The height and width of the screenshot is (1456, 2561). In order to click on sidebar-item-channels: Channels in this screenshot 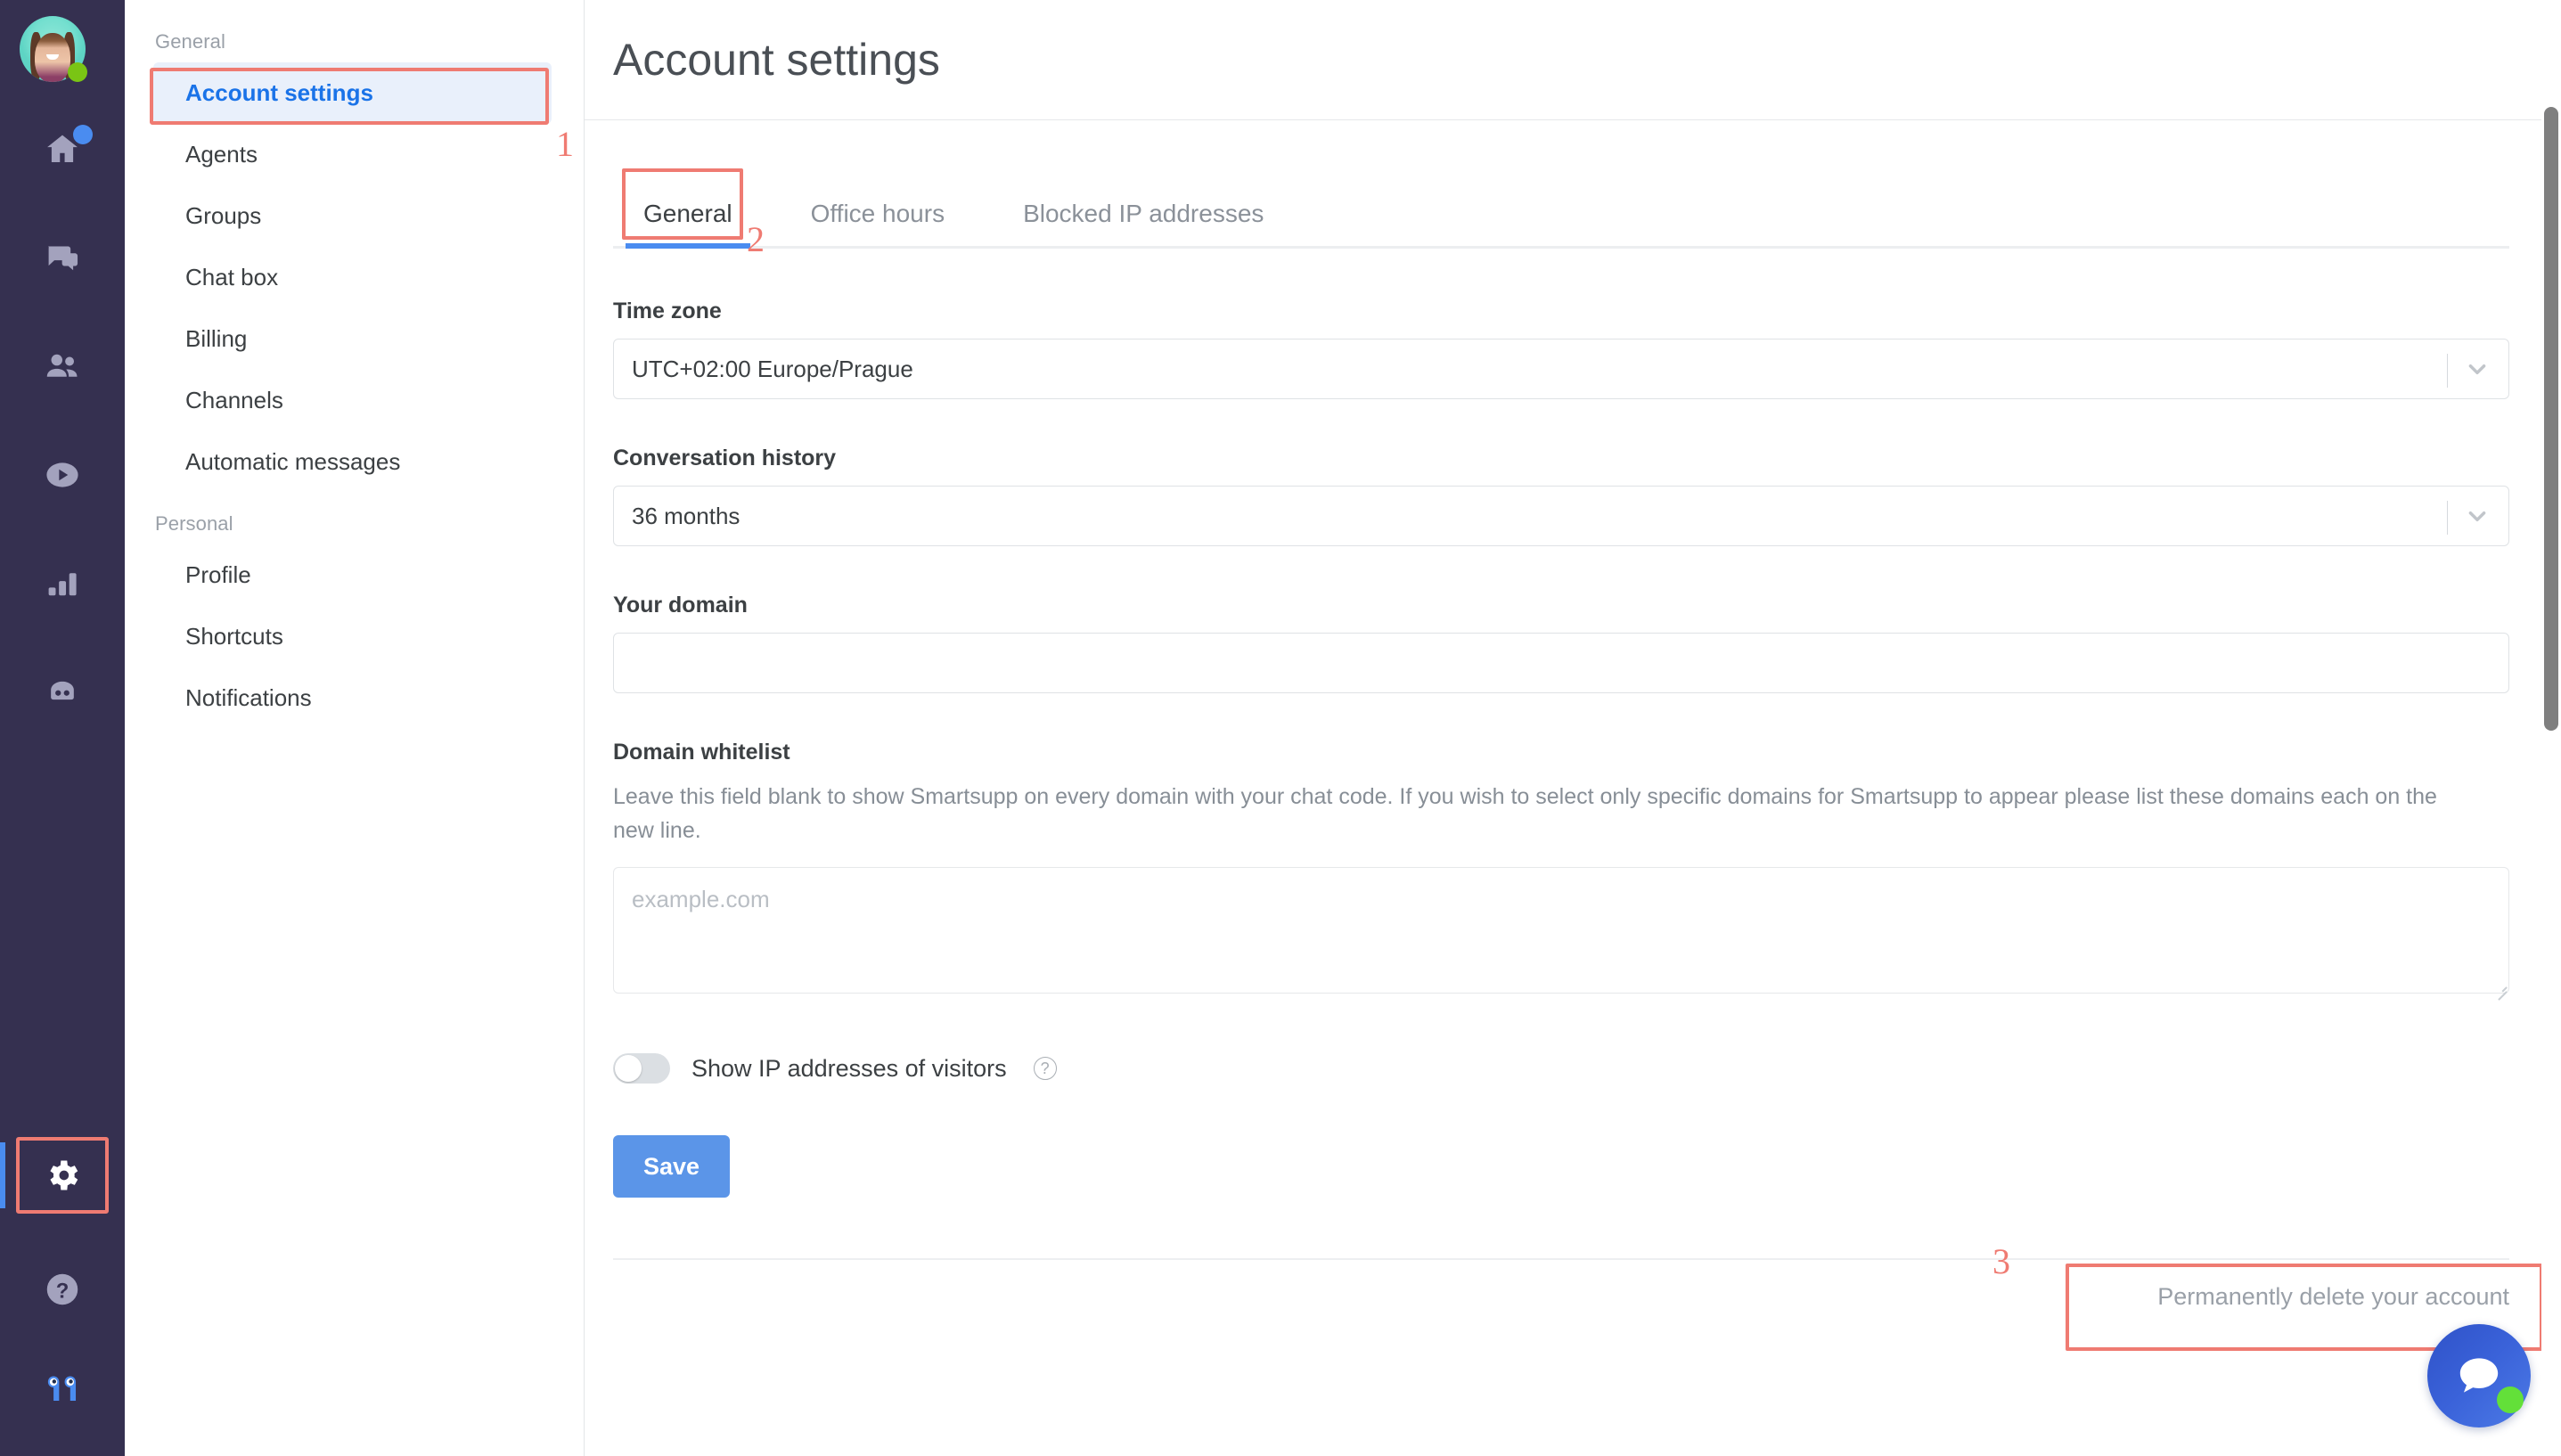, I will do `click(352, 400)`.